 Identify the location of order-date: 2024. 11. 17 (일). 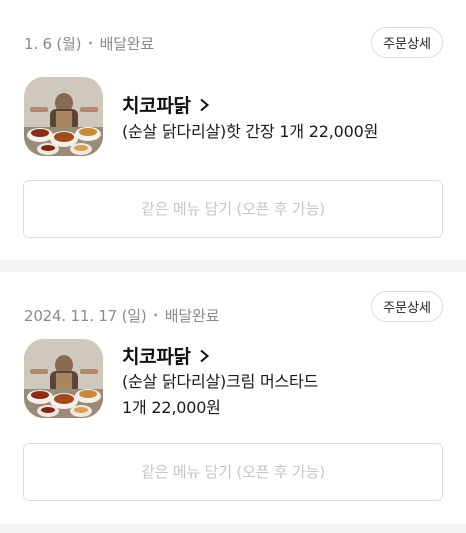
(85, 316).